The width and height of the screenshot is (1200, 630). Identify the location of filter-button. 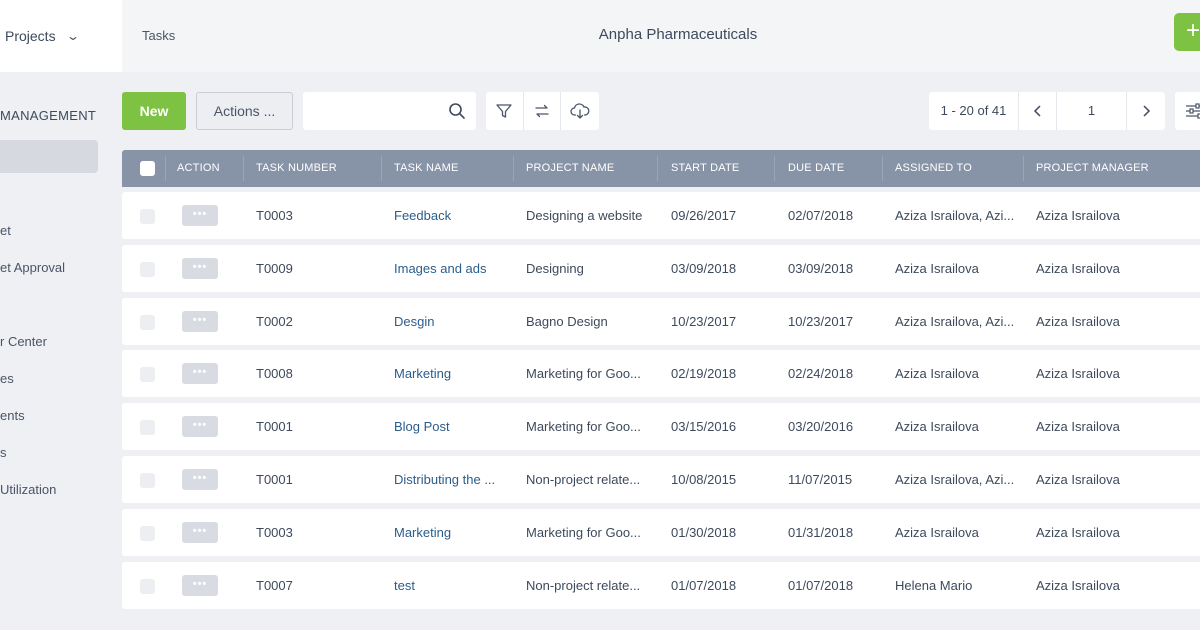
(505, 111).